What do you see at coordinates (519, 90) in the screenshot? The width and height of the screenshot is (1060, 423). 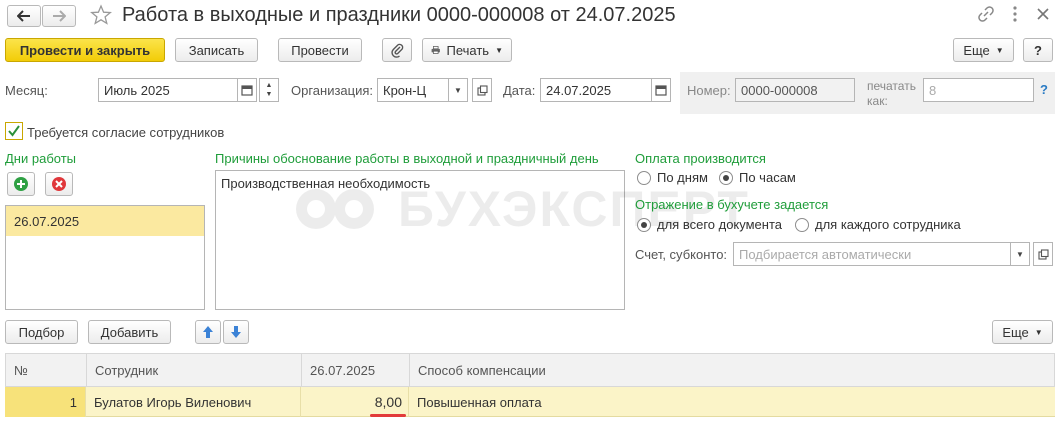 I see `date-label: Дата:` at bounding box center [519, 90].